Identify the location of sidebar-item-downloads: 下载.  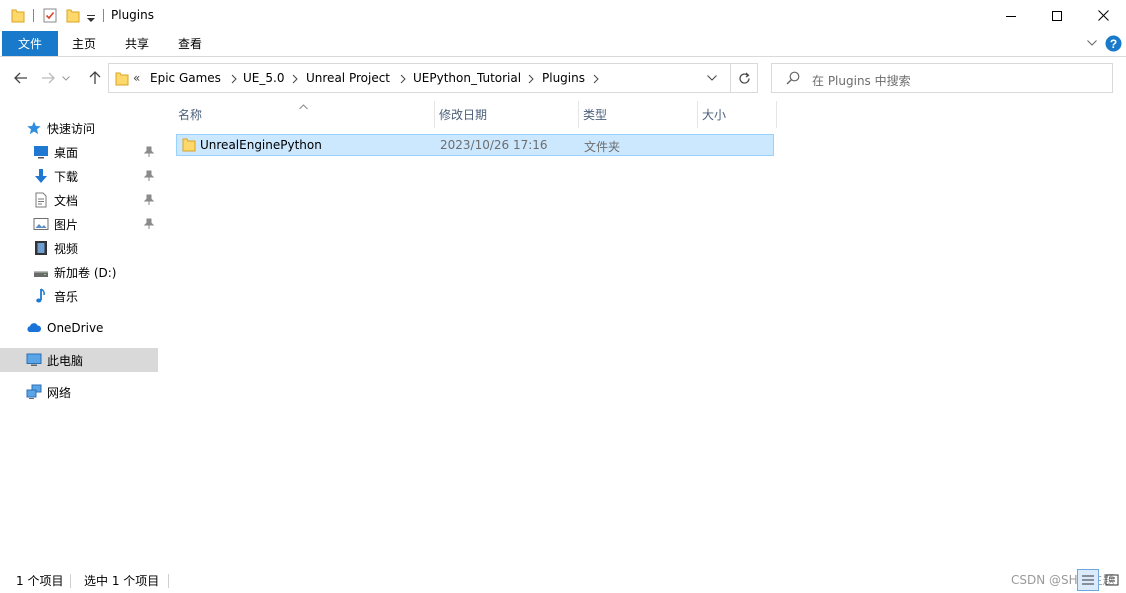
(79, 176).